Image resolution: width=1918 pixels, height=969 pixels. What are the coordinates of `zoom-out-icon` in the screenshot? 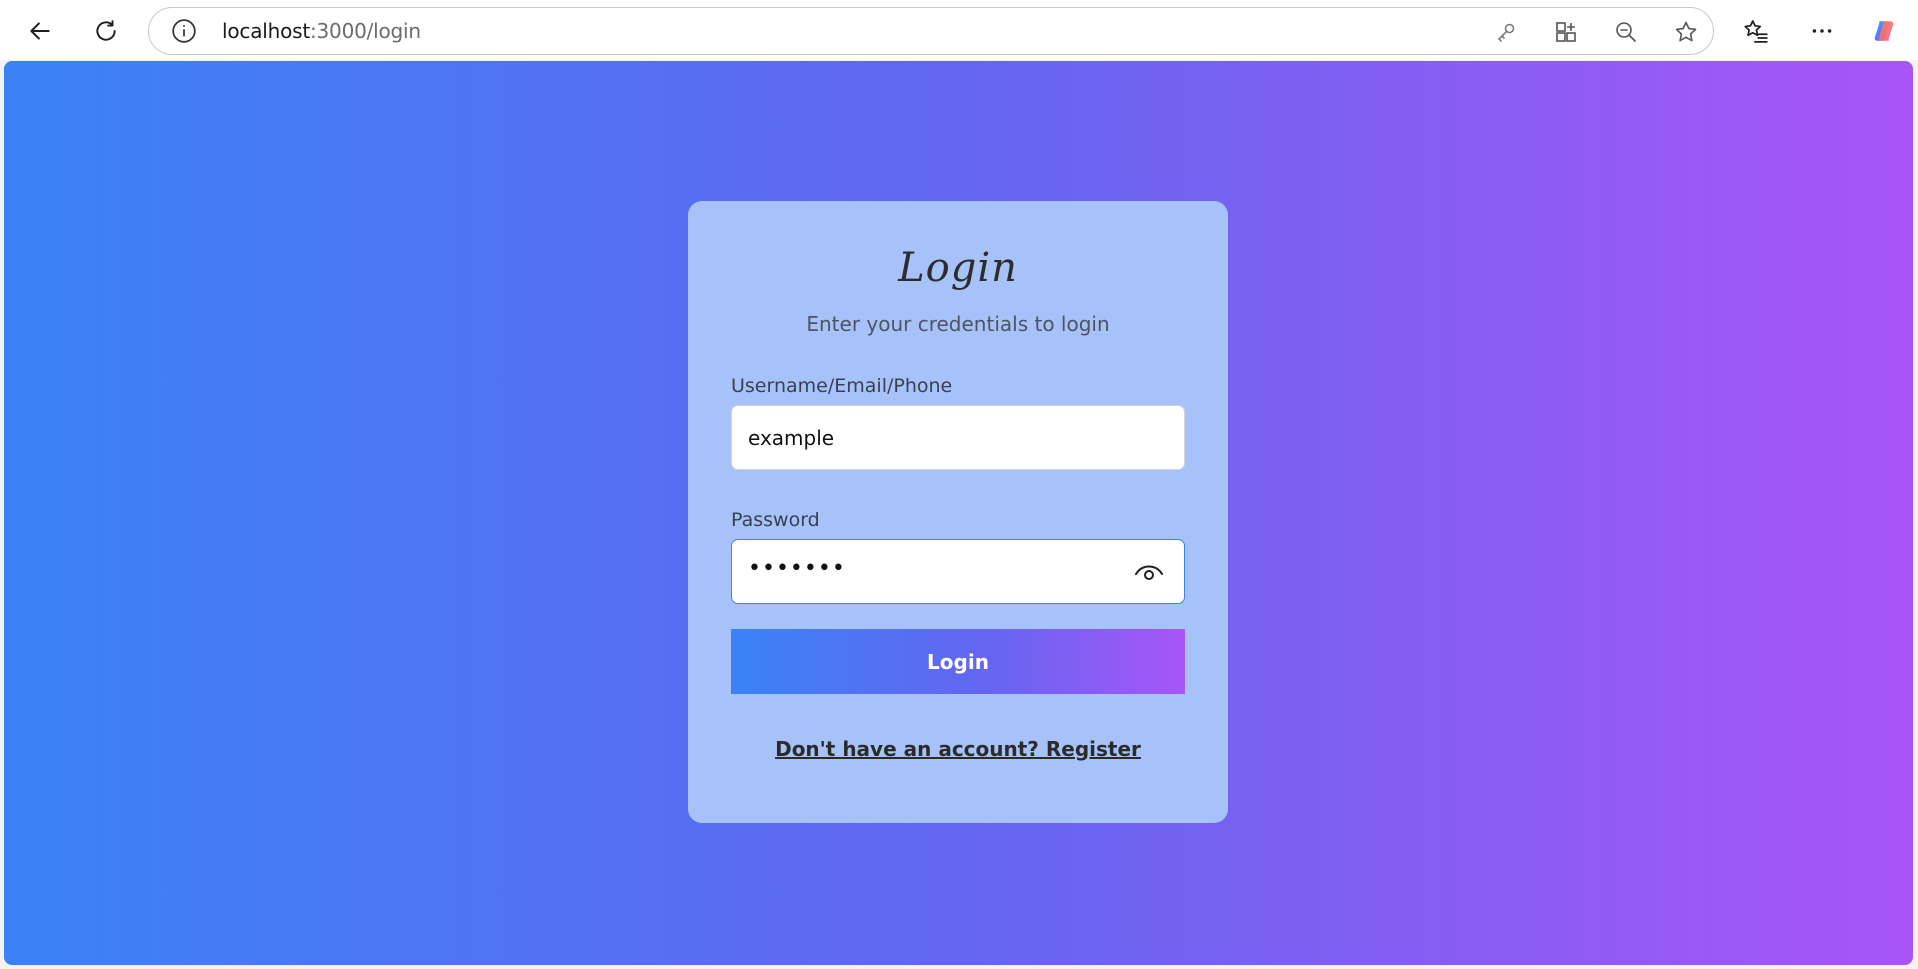 It's located at (1626, 32).